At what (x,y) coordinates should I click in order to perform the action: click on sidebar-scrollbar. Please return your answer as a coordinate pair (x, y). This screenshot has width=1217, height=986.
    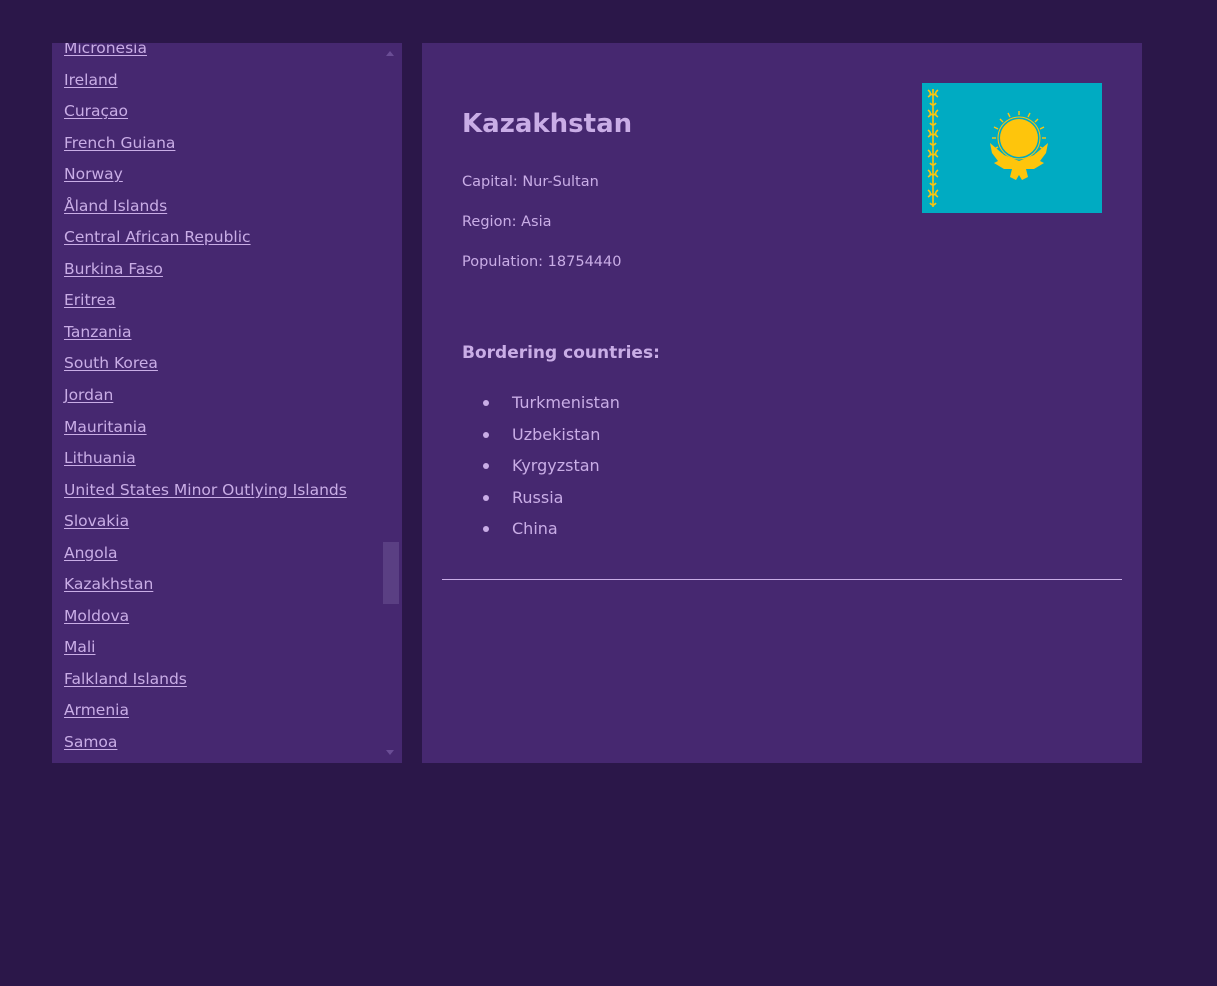
    Looking at the image, I should click on (392, 403).